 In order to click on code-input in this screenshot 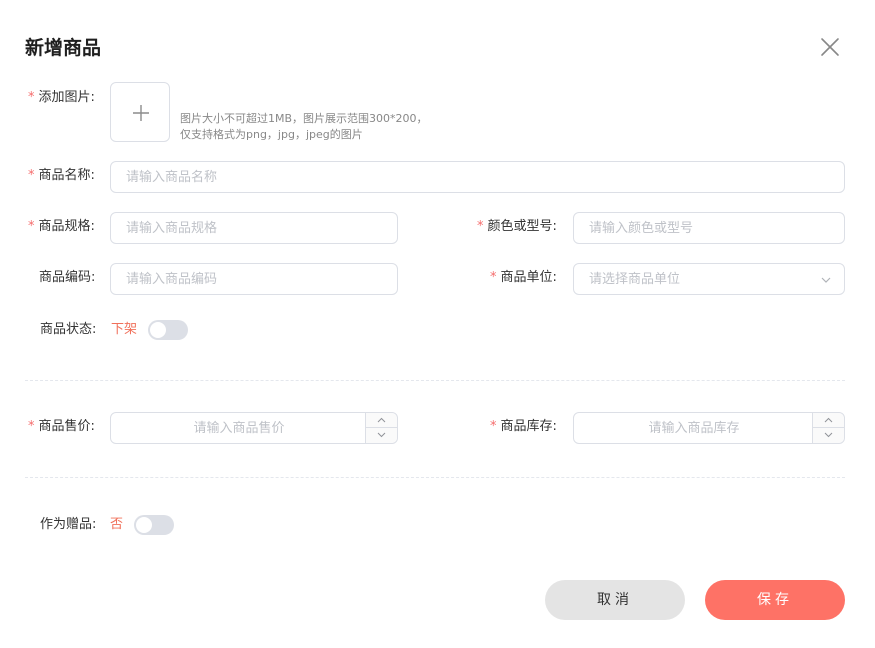, I will do `click(254, 279)`.